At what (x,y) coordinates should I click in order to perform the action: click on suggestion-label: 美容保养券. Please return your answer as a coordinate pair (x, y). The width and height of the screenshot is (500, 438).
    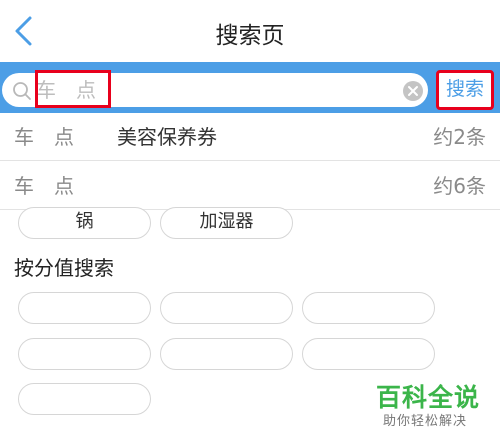
    Looking at the image, I should click on (167, 137).